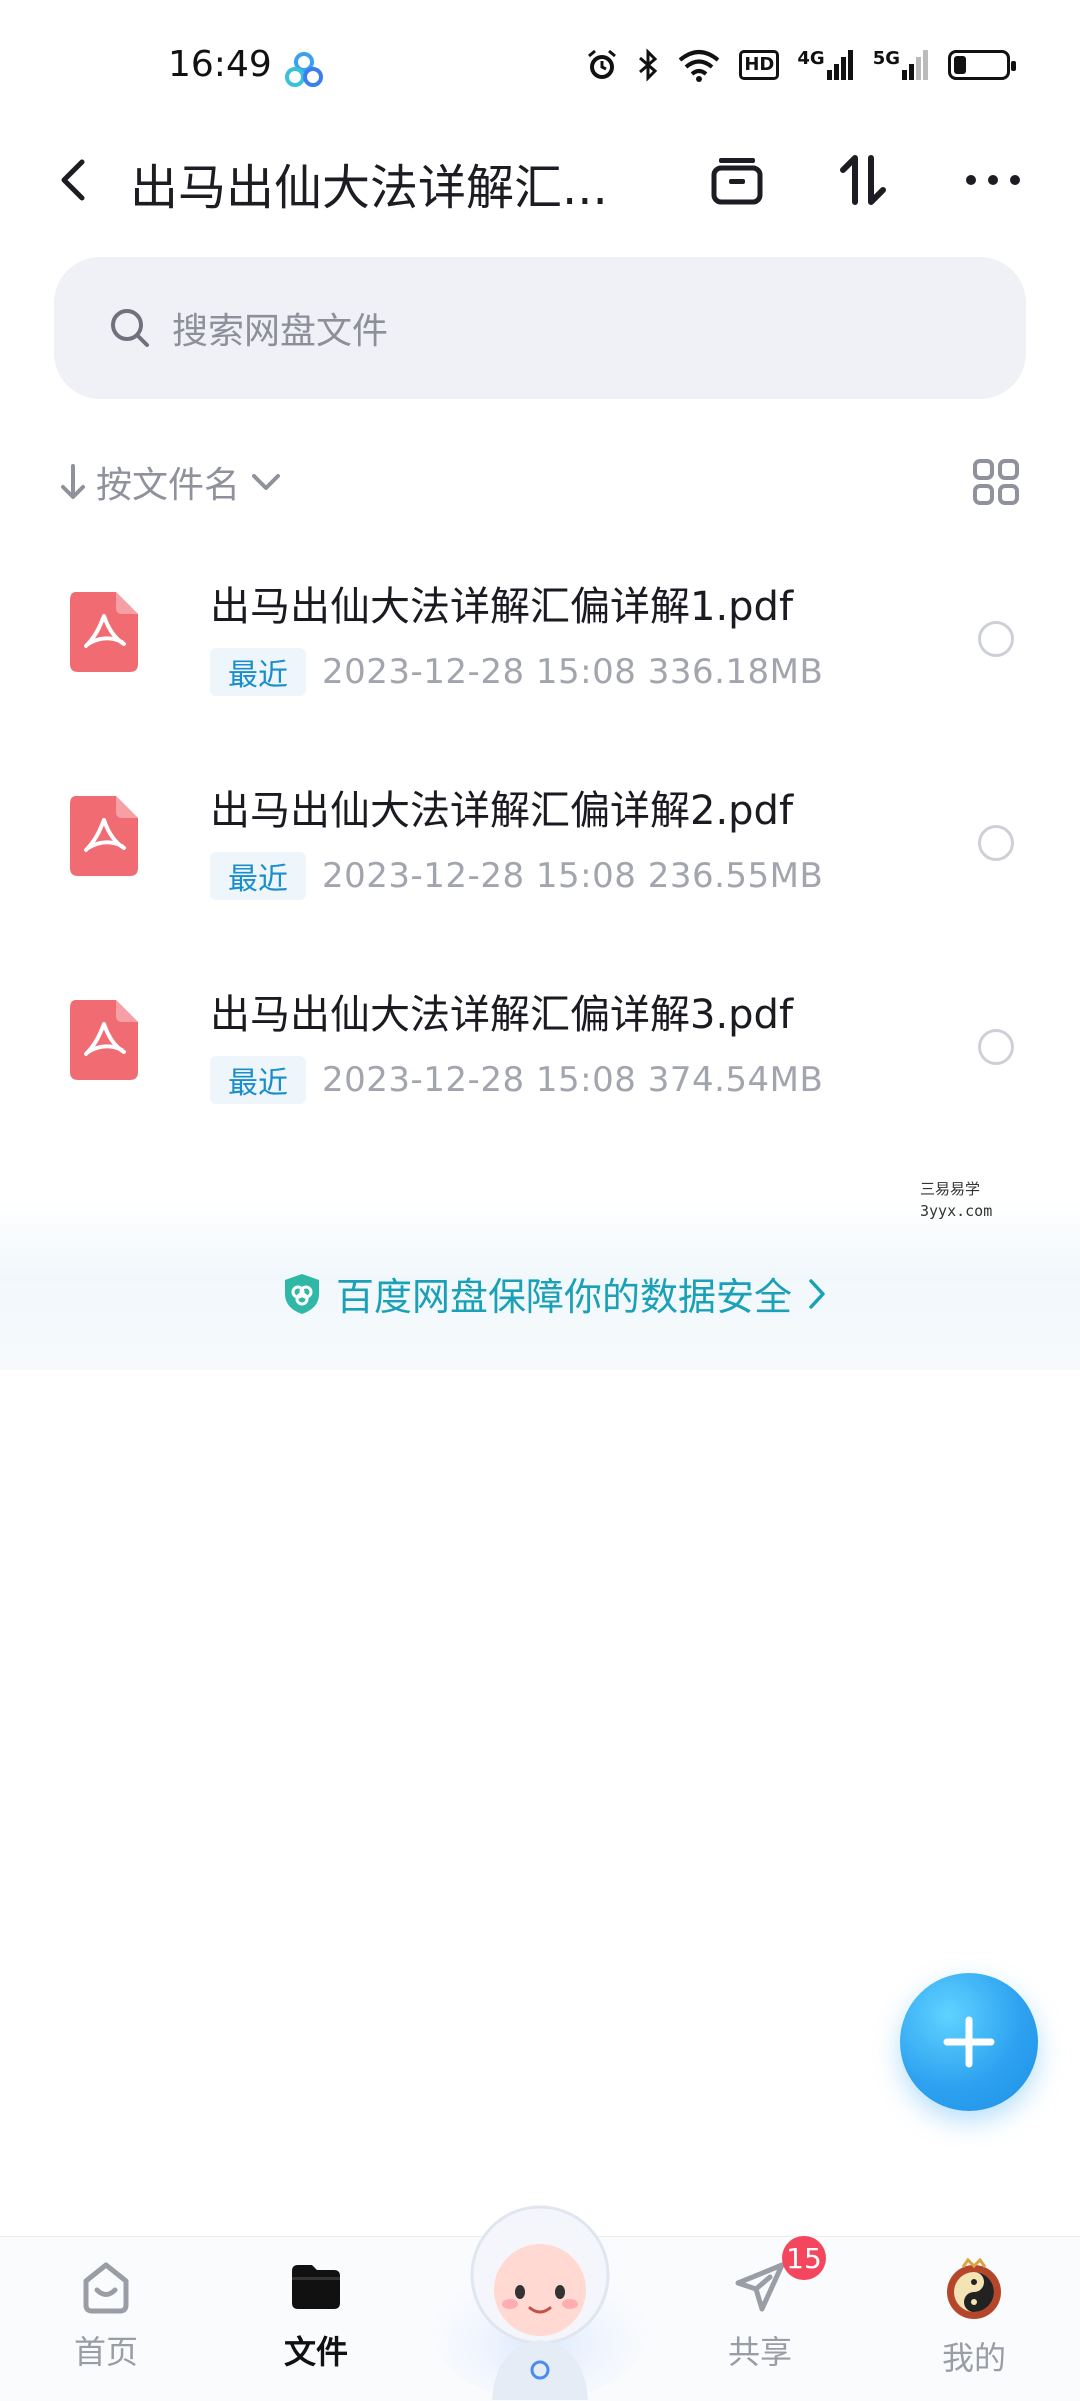  Describe the element at coordinates (106, 2288) in the screenshot. I see `home-icon` at that location.